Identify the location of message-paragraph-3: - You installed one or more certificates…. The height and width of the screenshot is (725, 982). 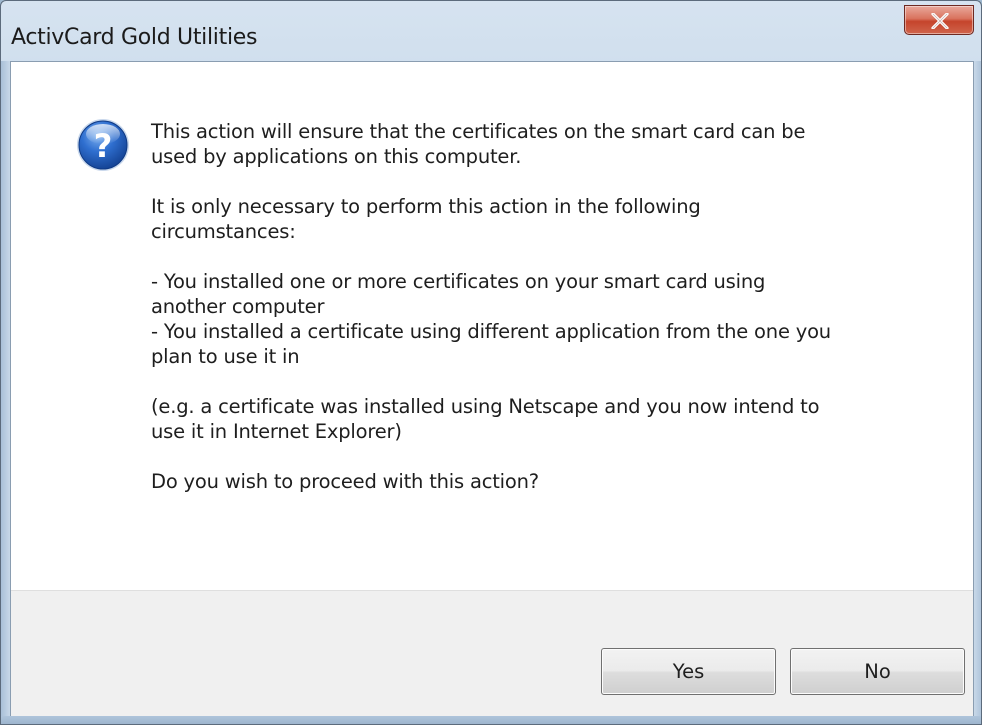
(491, 319).